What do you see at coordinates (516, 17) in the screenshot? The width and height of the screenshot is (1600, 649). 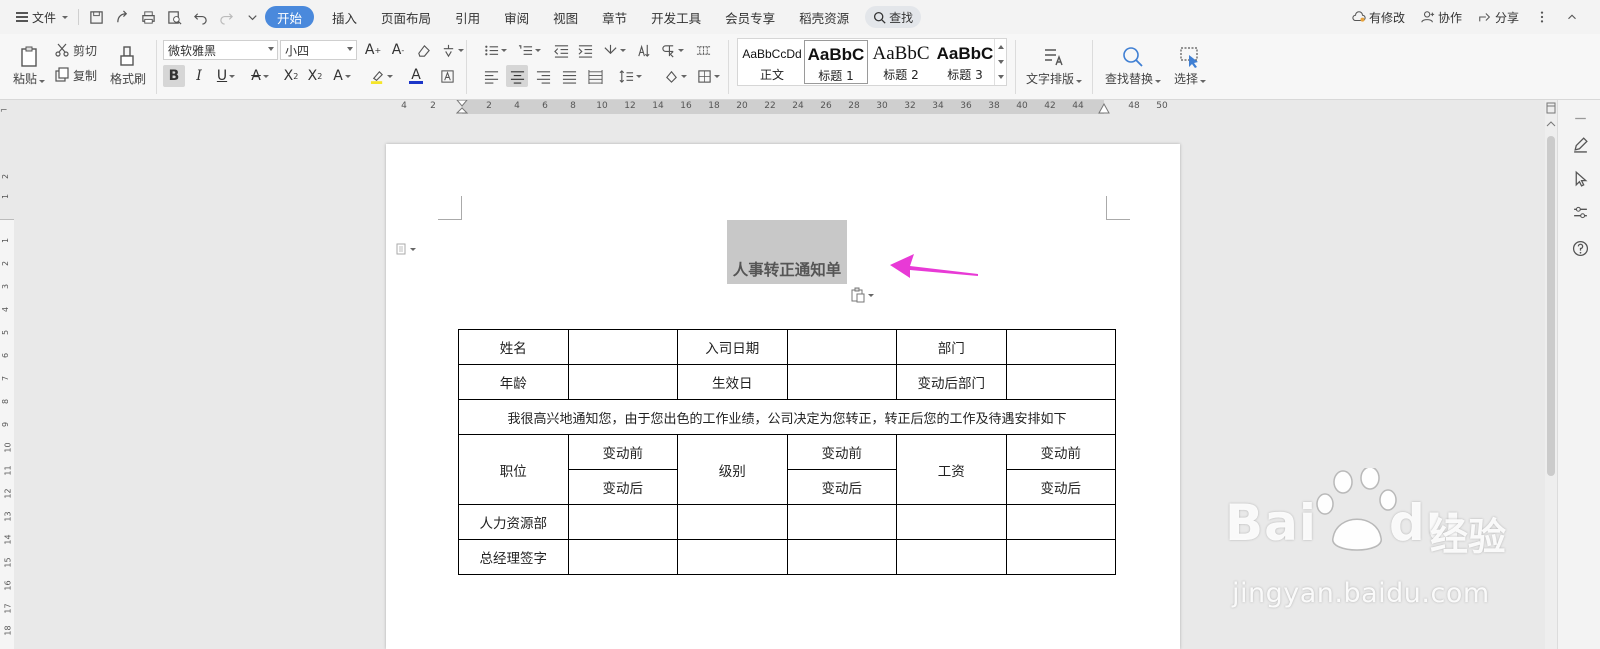 I see `tab-review: 审阅` at bounding box center [516, 17].